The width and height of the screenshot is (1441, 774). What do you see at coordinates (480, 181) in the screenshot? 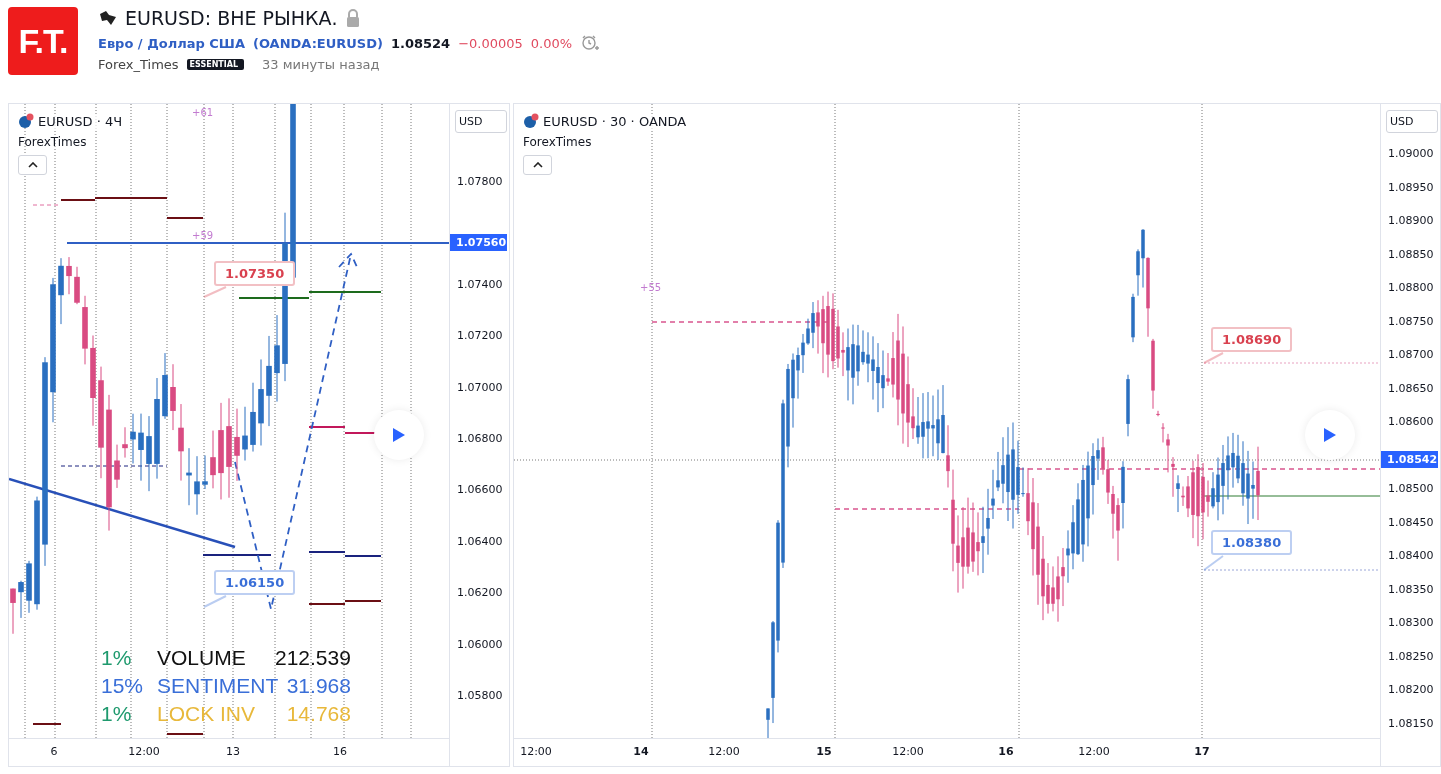
I see `price-axis-label: 1.07800` at bounding box center [480, 181].